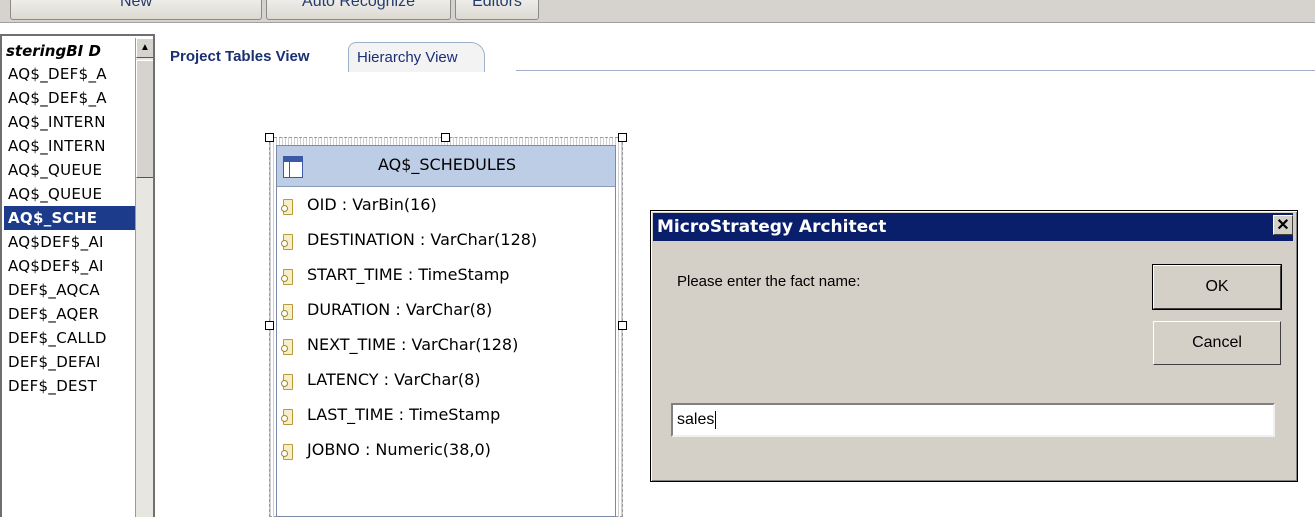 The width and height of the screenshot is (1315, 517). What do you see at coordinates (772, 227) in the screenshot?
I see `dialog-title: MicroStrategy Architect` at bounding box center [772, 227].